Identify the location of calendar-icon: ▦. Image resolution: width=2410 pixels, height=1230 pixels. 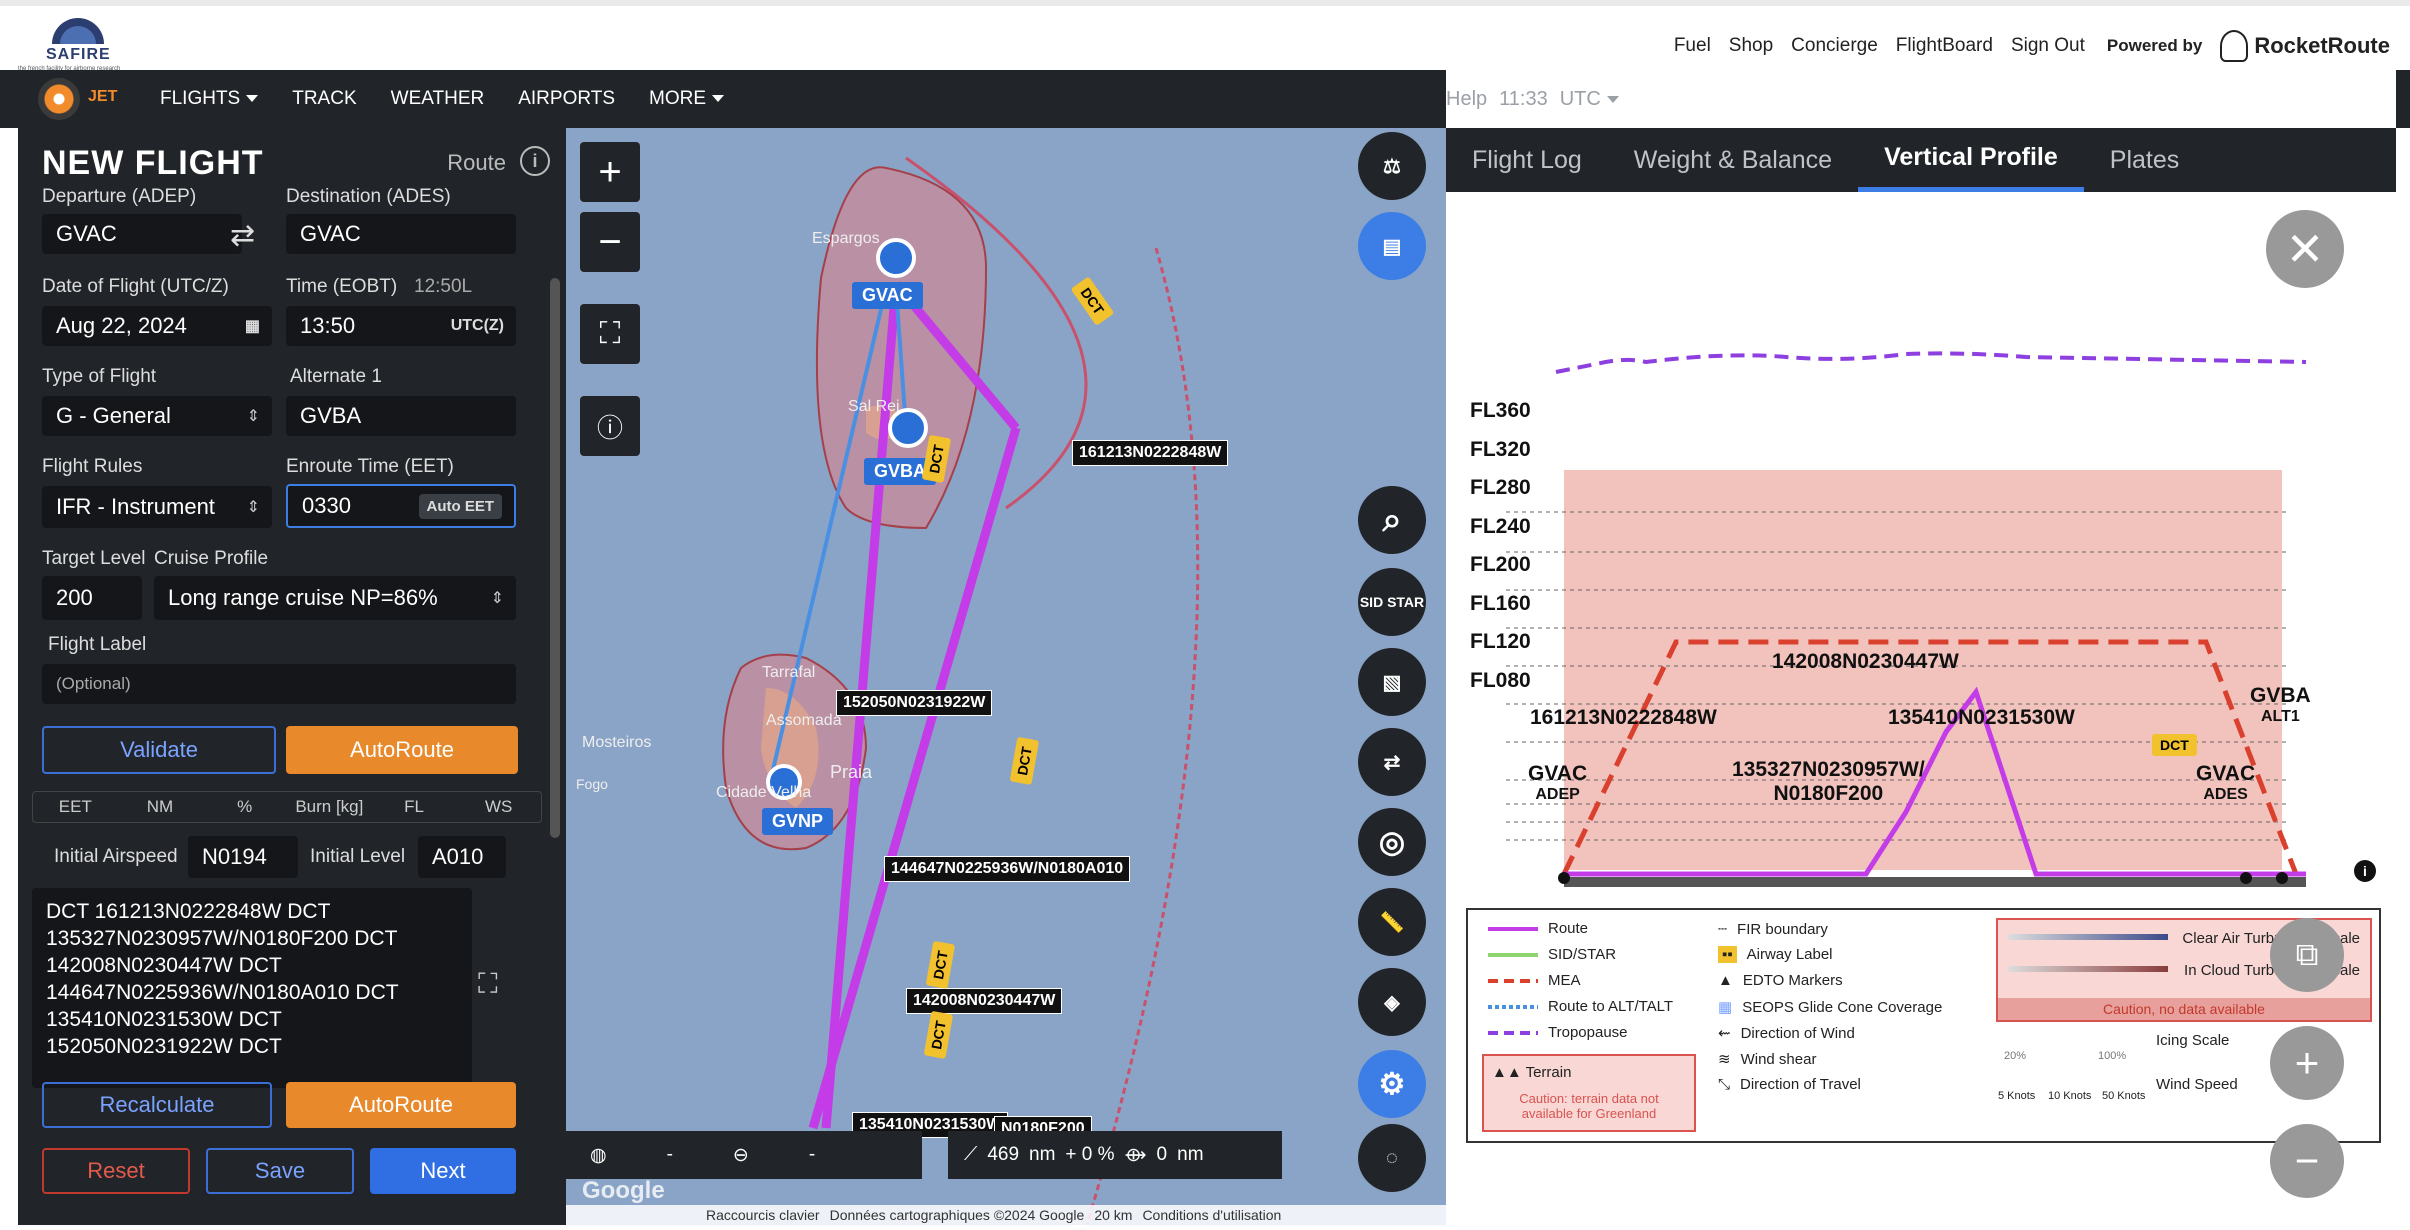
(252, 326).